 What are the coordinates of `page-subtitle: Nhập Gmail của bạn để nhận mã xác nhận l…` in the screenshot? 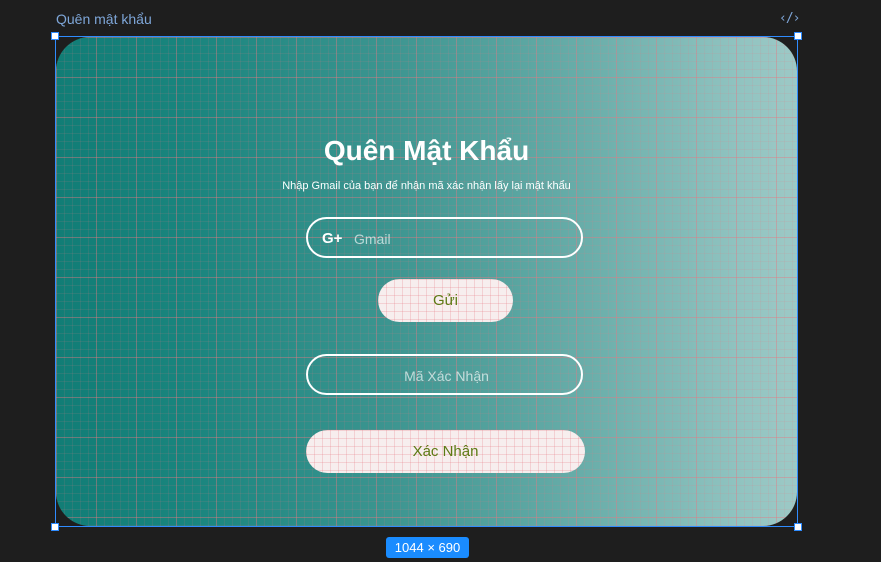 It's located at (426, 186).